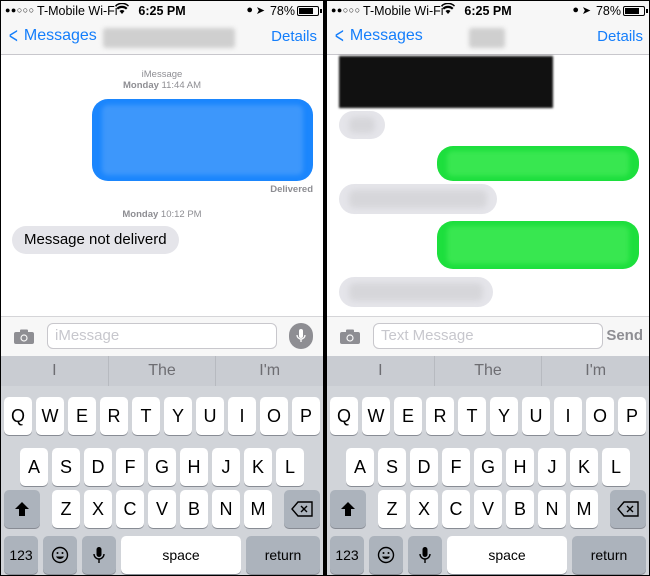  Describe the element at coordinates (624, 335) in the screenshot. I see `send-button: Send` at that location.